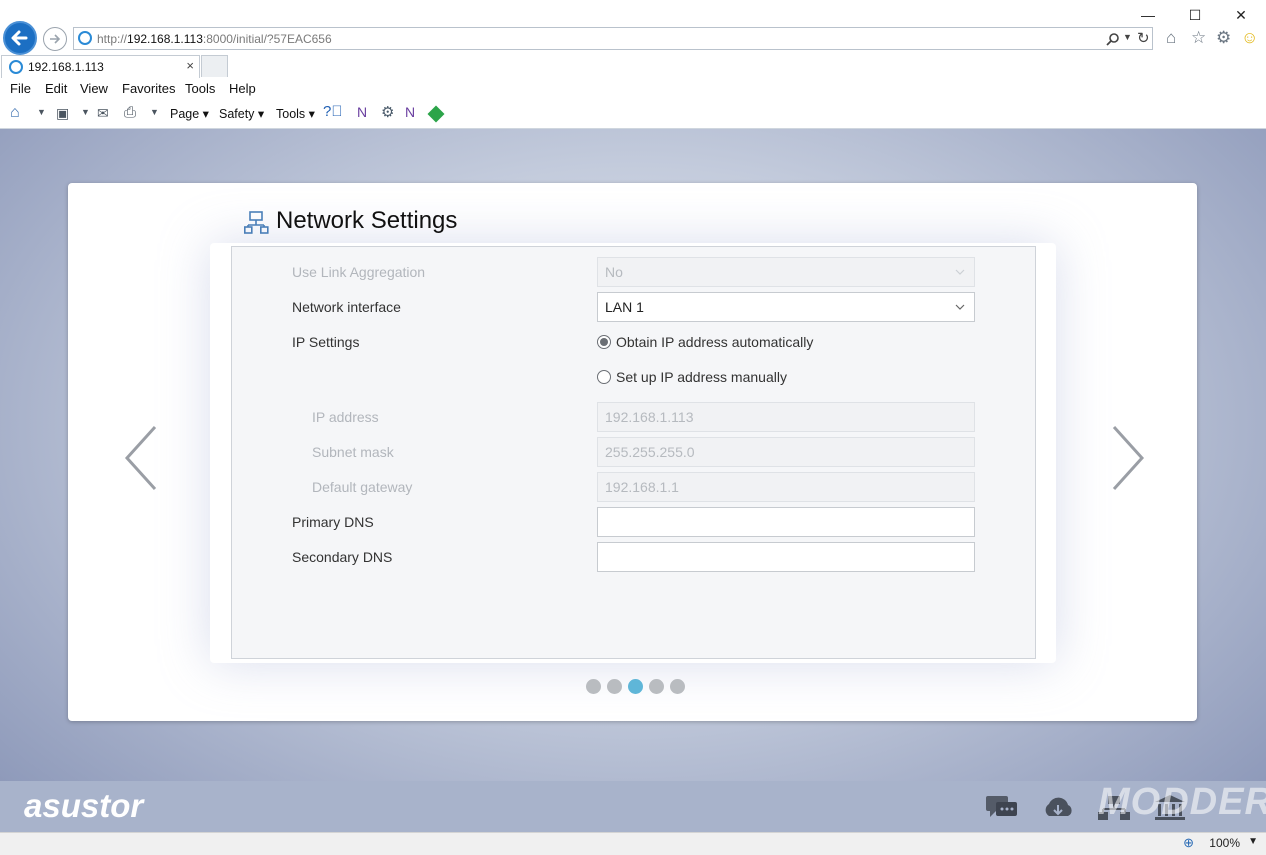 Image resolution: width=1266 pixels, height=855 pixels. I want to click on primary-dns-input, so click(786, 522).